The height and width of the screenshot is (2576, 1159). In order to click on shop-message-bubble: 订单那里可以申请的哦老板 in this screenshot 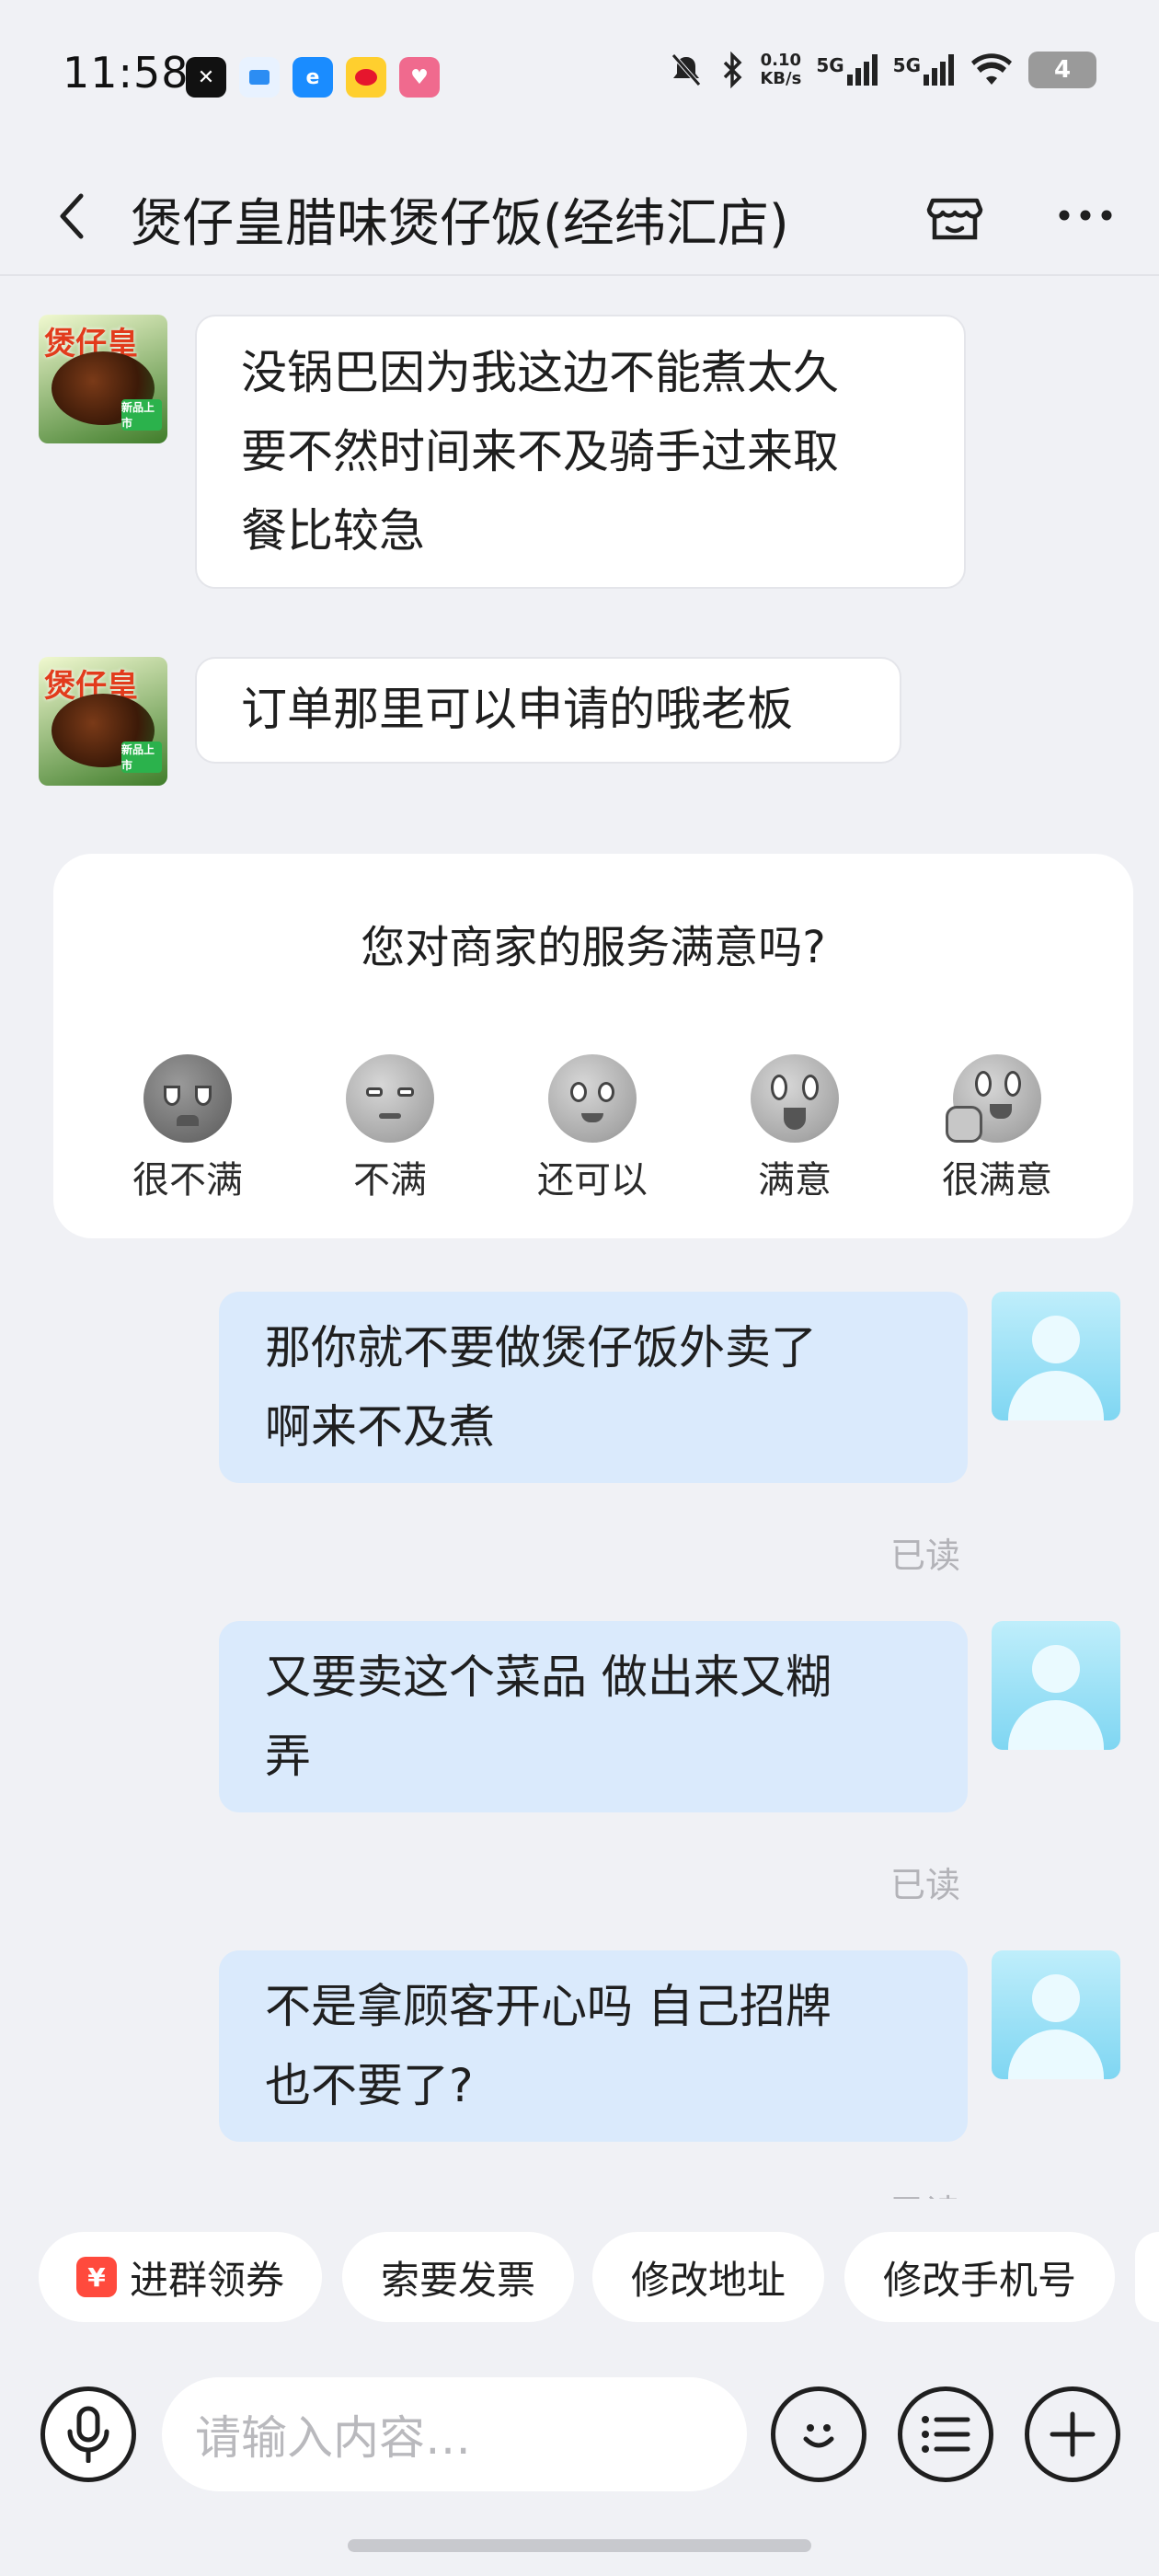, I will do `click(548, 710)`.